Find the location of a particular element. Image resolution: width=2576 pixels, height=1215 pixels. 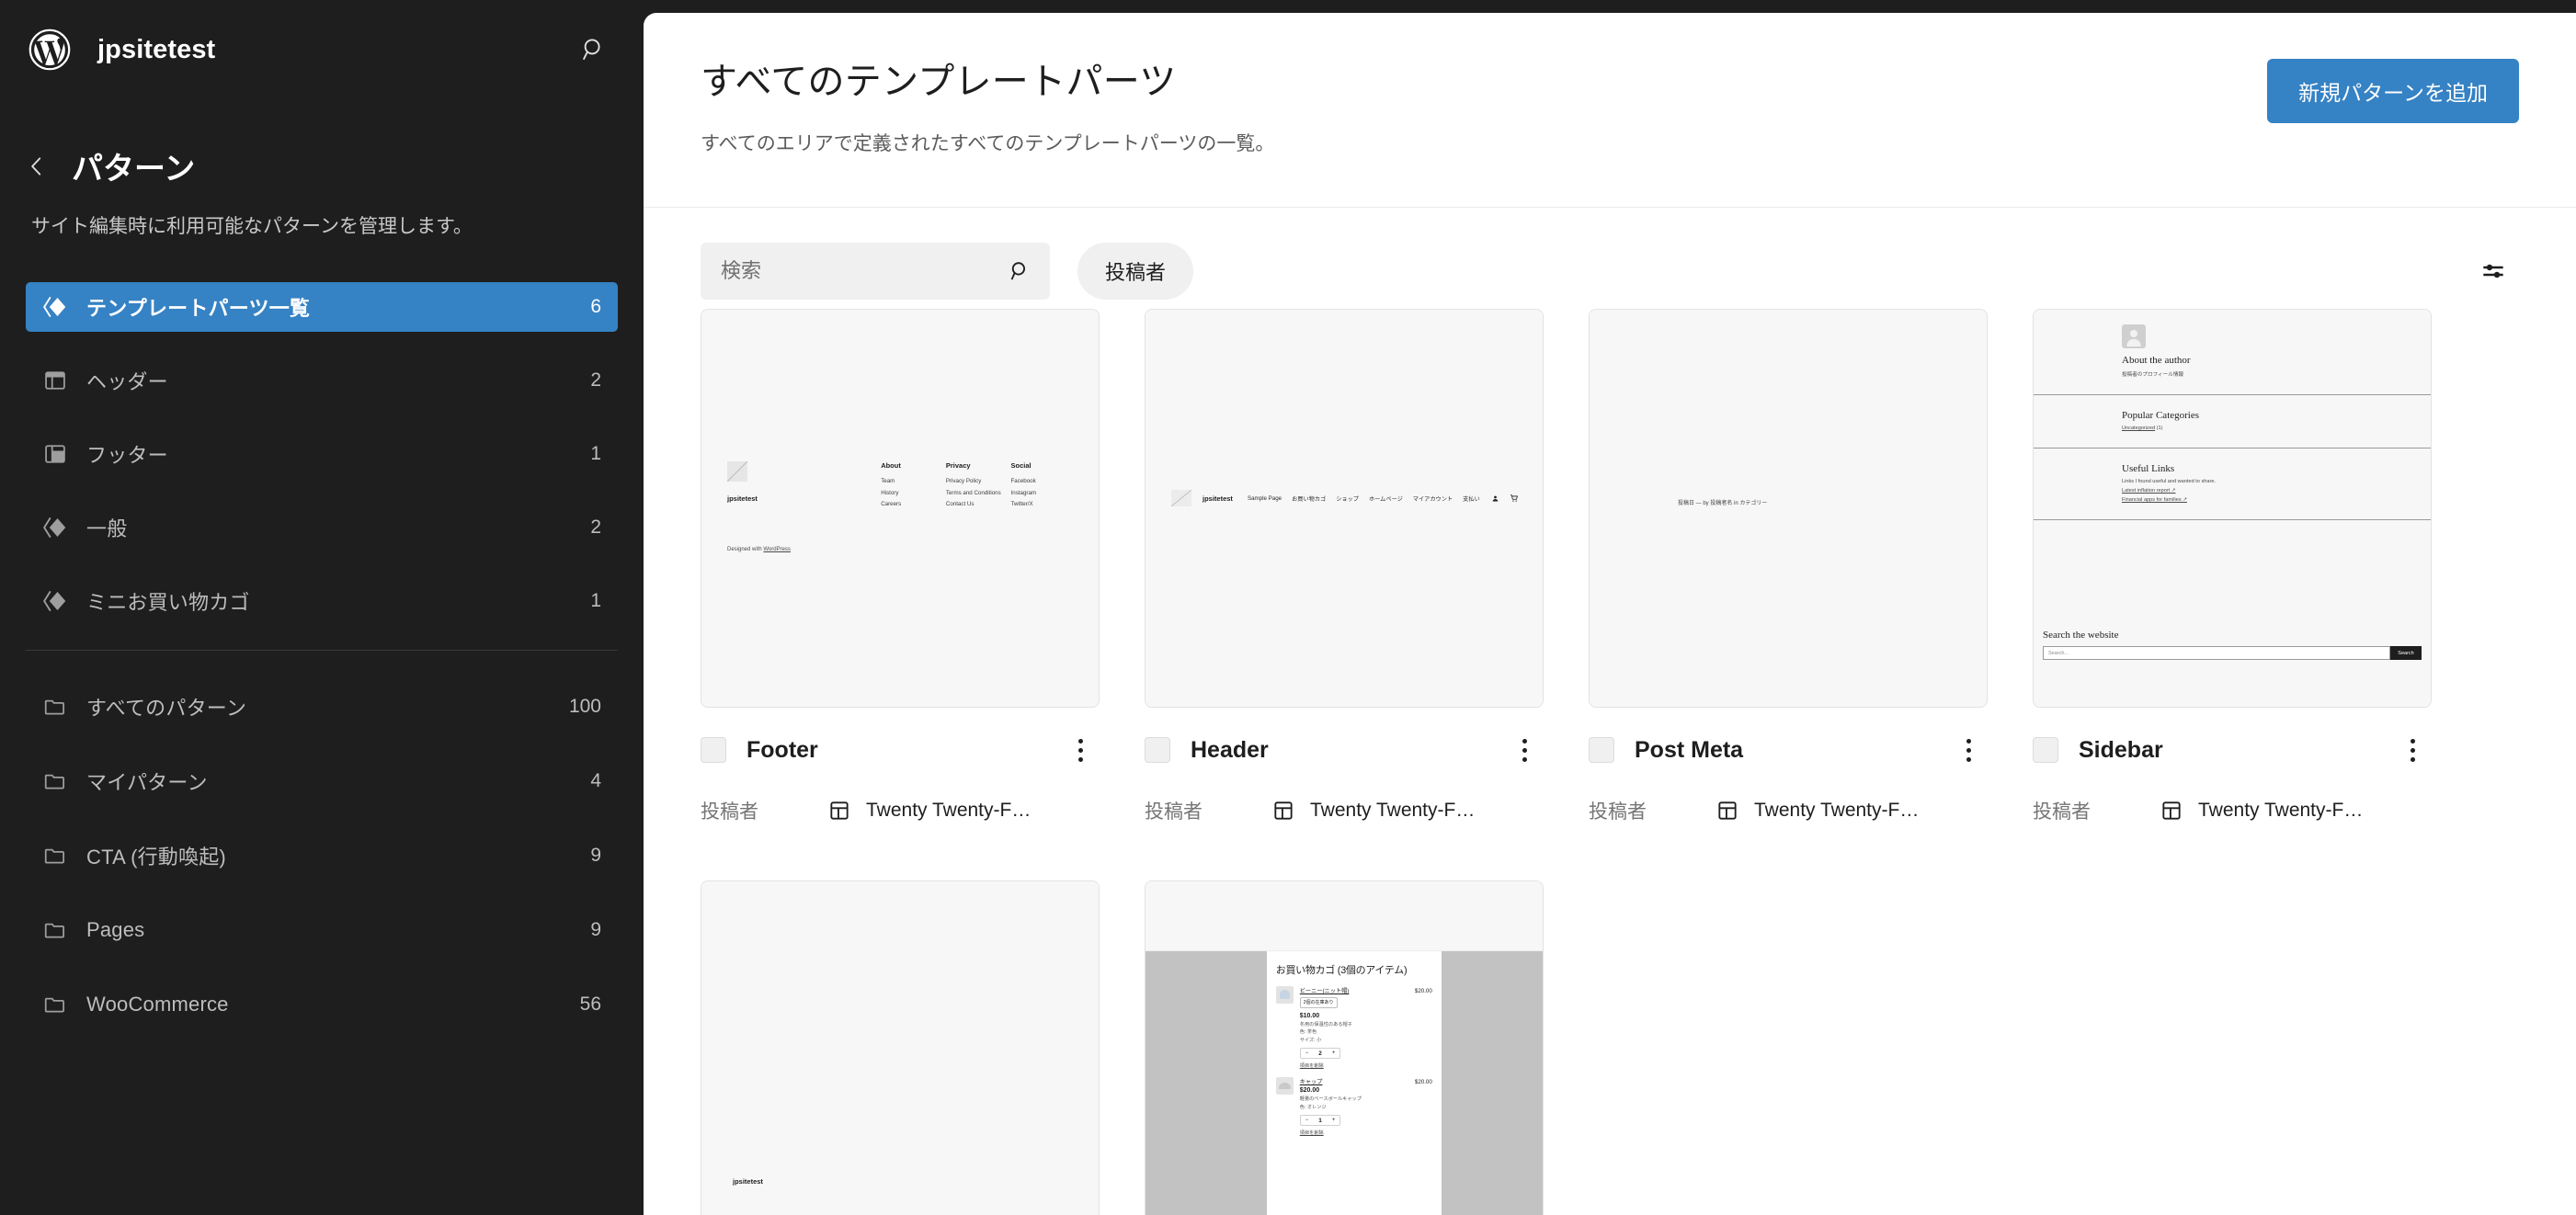

author-filter-chip: 投稿者 is located at coordinates (1135, 272).